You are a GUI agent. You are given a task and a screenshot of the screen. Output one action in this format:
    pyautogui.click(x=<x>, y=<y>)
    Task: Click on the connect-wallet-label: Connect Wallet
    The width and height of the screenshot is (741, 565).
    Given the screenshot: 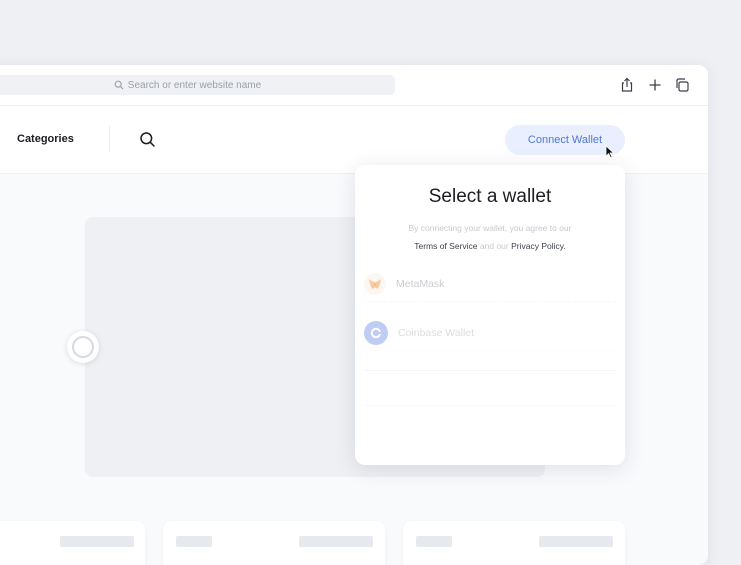 What is the action you would take?
    pyautogui.click(x=565, y=140)
    